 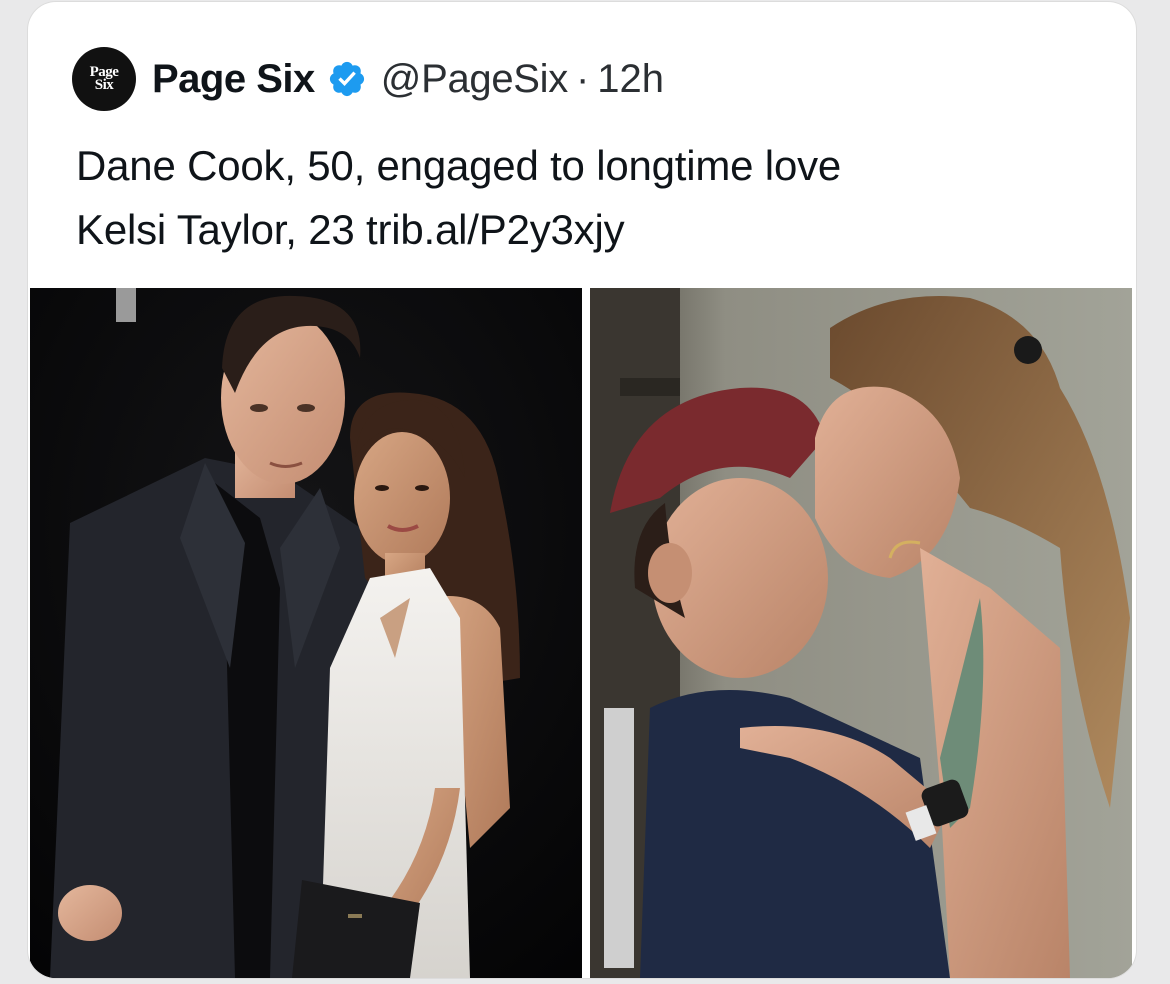 I want to click on display-name: Page Six, so click(x=233, y=79).